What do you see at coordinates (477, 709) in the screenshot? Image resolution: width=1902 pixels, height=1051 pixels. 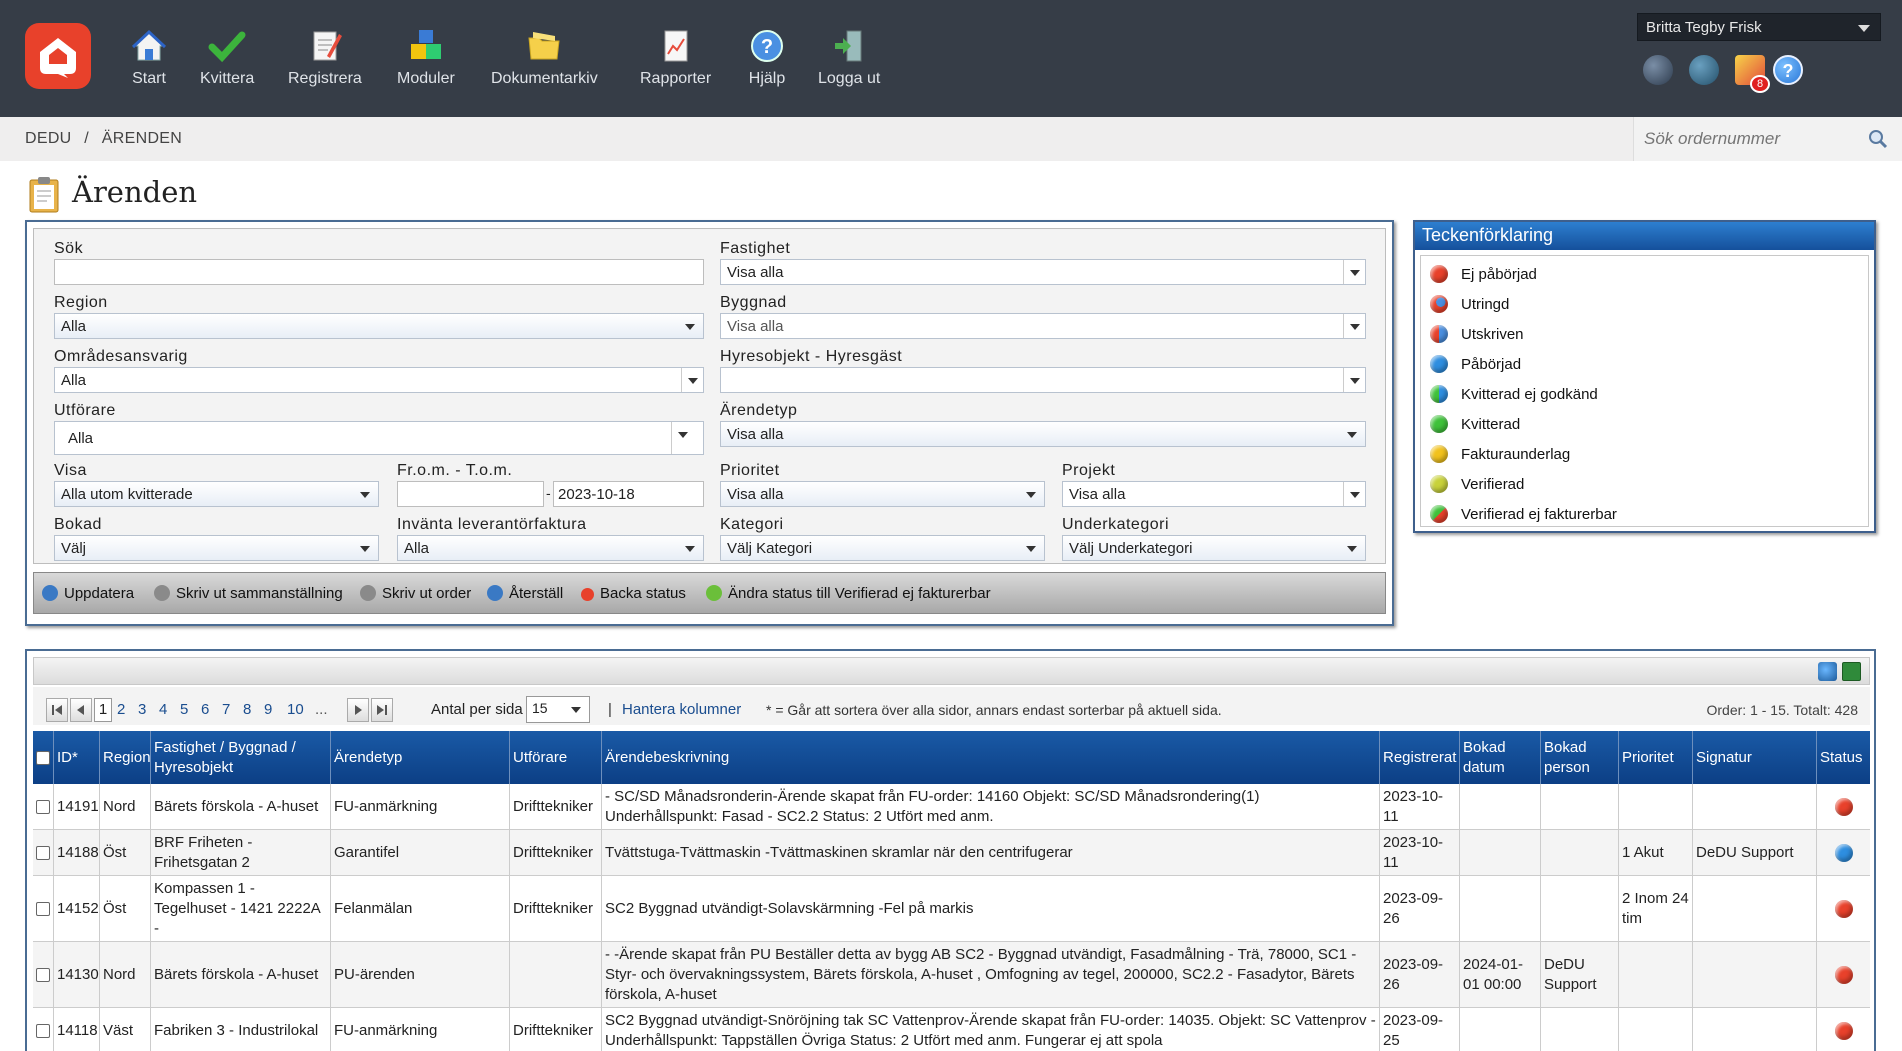 I see `per-page-label: Antal per sida` at bounding box center [477, 709].